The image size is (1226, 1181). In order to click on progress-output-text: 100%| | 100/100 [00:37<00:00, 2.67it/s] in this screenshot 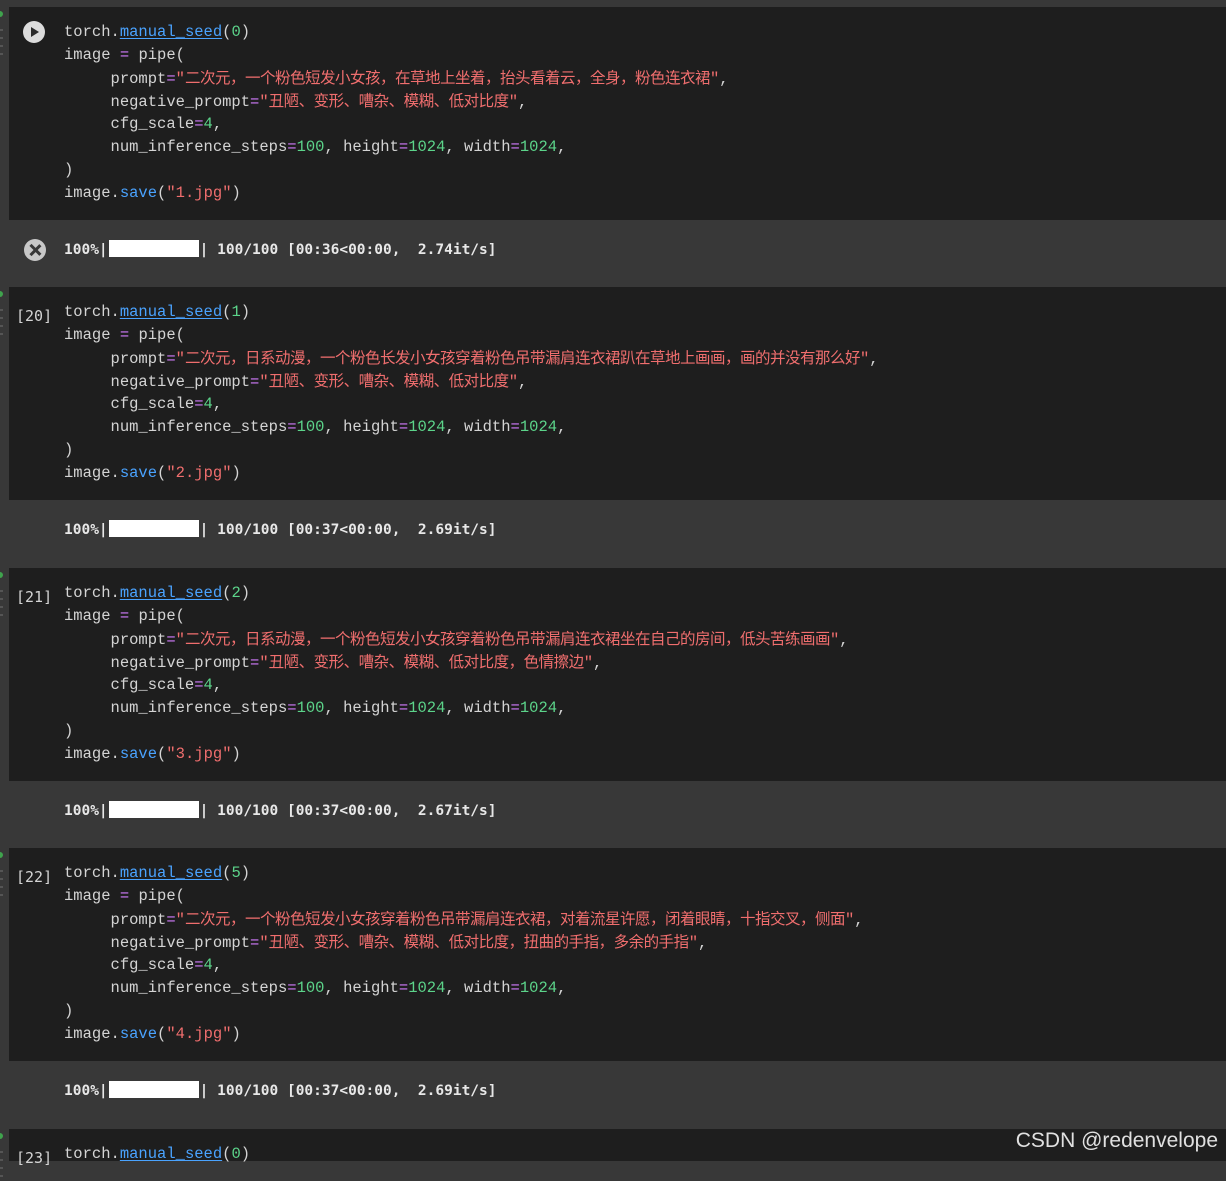, I will do `click(280, 810)`.